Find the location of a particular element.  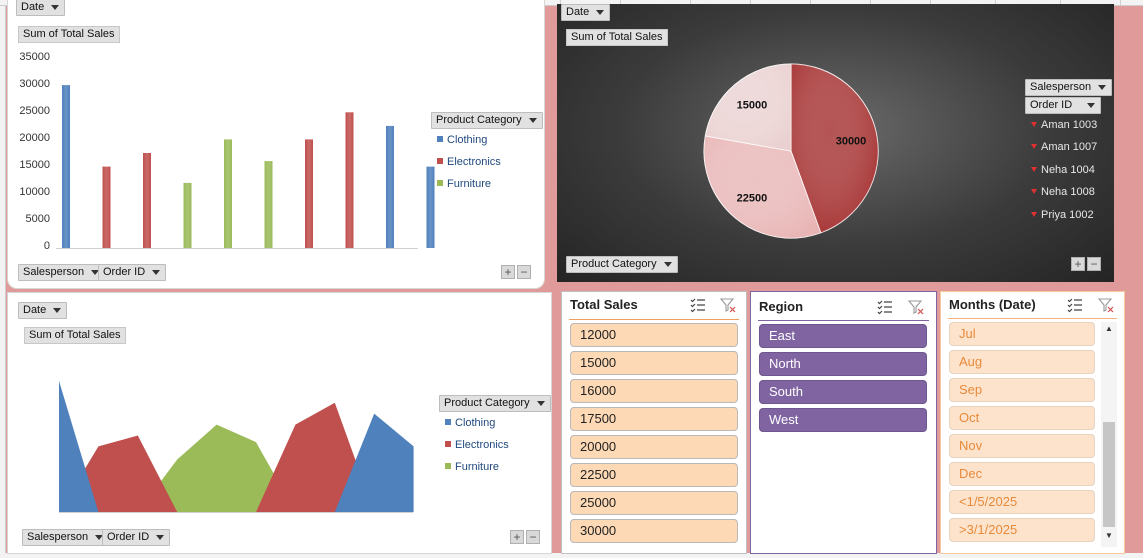

legend-item-clothing: Clothing is located at coordinates (462, 140).